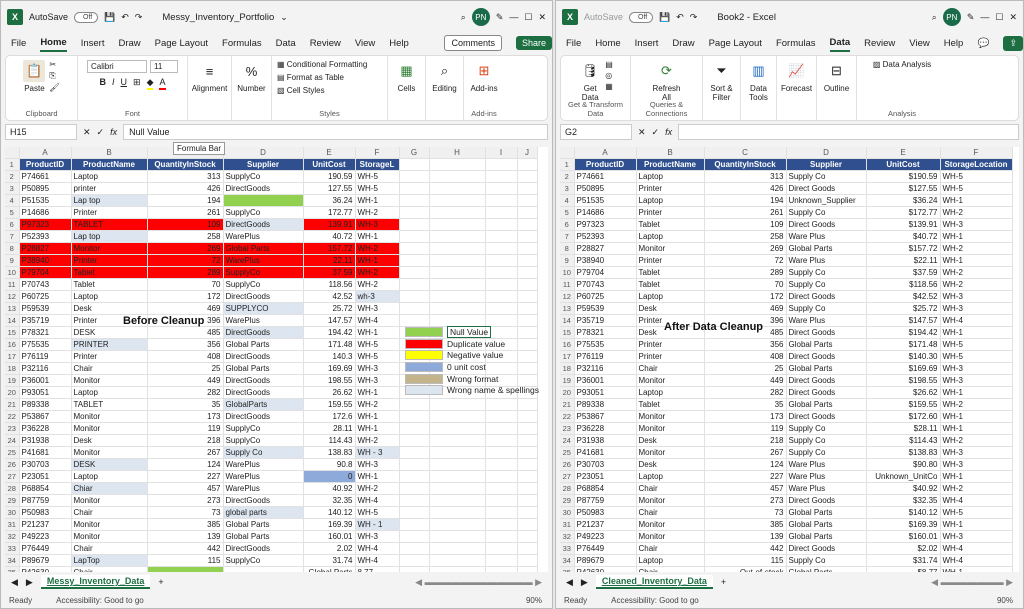 This screenshot has width=1024, height=609. I want to click on cell: $172.60, so click(903, 417).